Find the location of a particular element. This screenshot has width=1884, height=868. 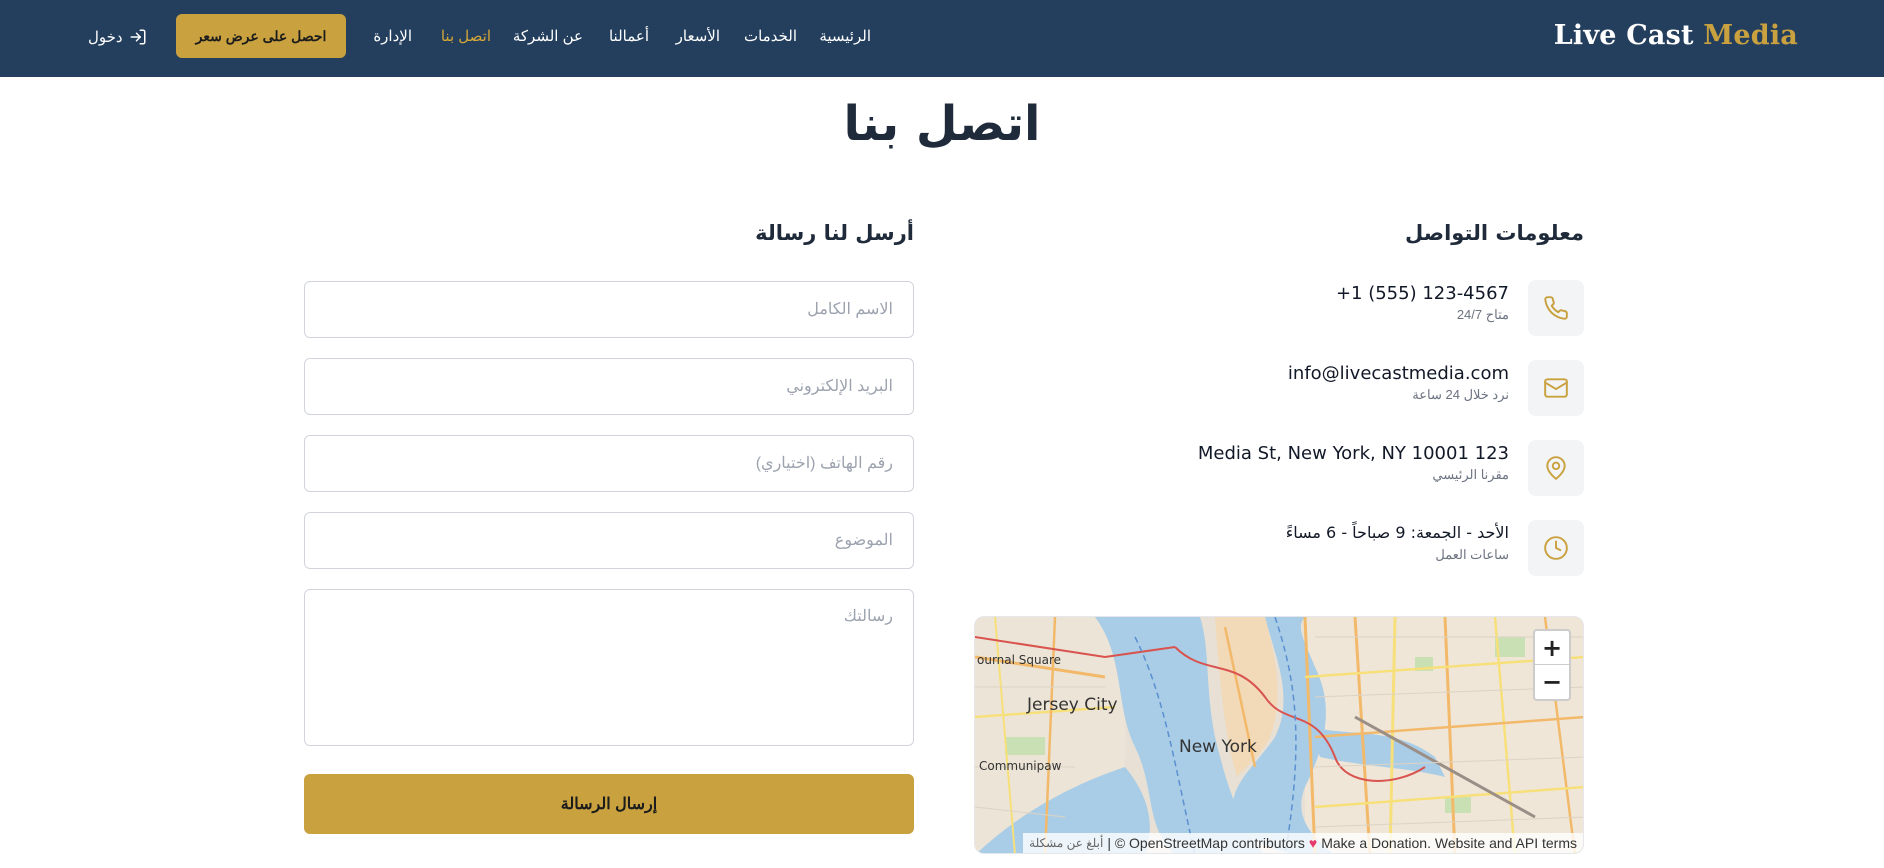

office-address: 123 Media St, New York, NY 10001 is located at coordinates (1353, 453).